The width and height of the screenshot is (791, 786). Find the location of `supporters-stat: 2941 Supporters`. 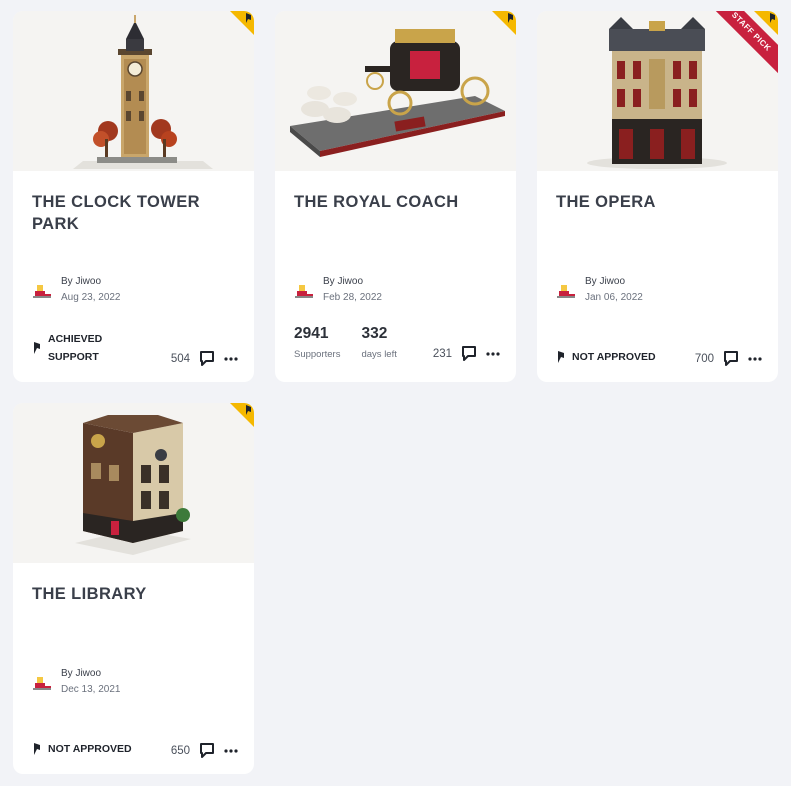

supporters-stat: 2941 Supporters is located at coordinates (317, 345).